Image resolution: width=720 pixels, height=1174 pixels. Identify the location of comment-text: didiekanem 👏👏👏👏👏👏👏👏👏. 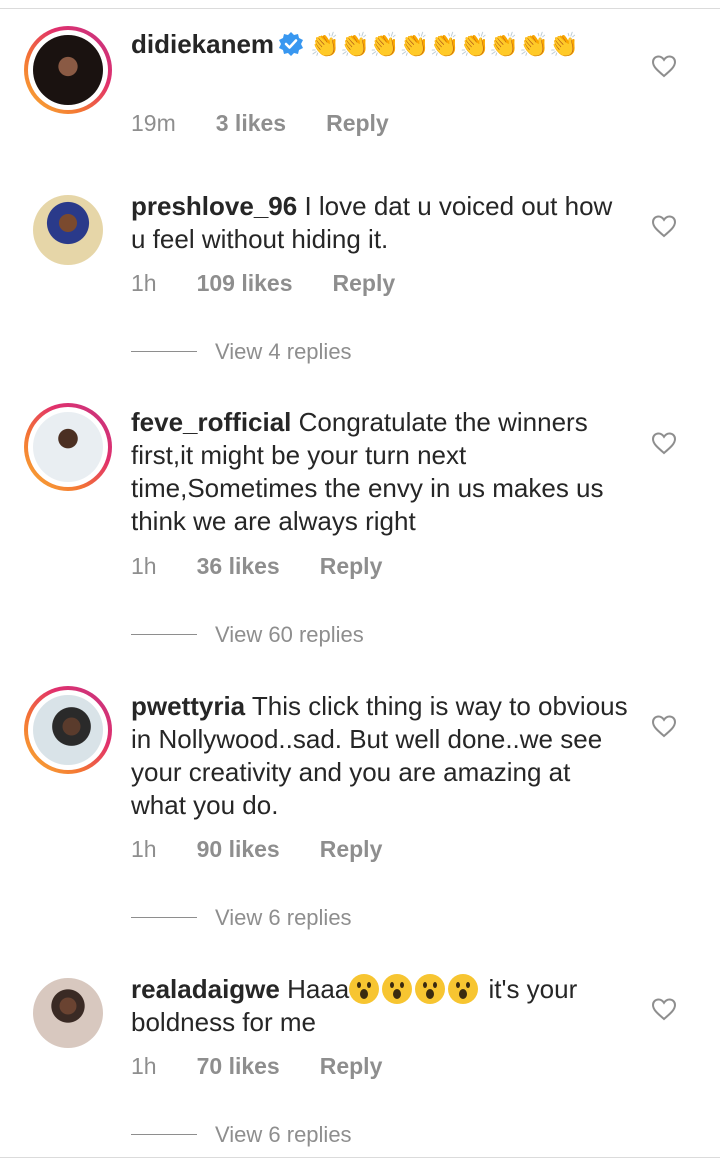
(381, 45).